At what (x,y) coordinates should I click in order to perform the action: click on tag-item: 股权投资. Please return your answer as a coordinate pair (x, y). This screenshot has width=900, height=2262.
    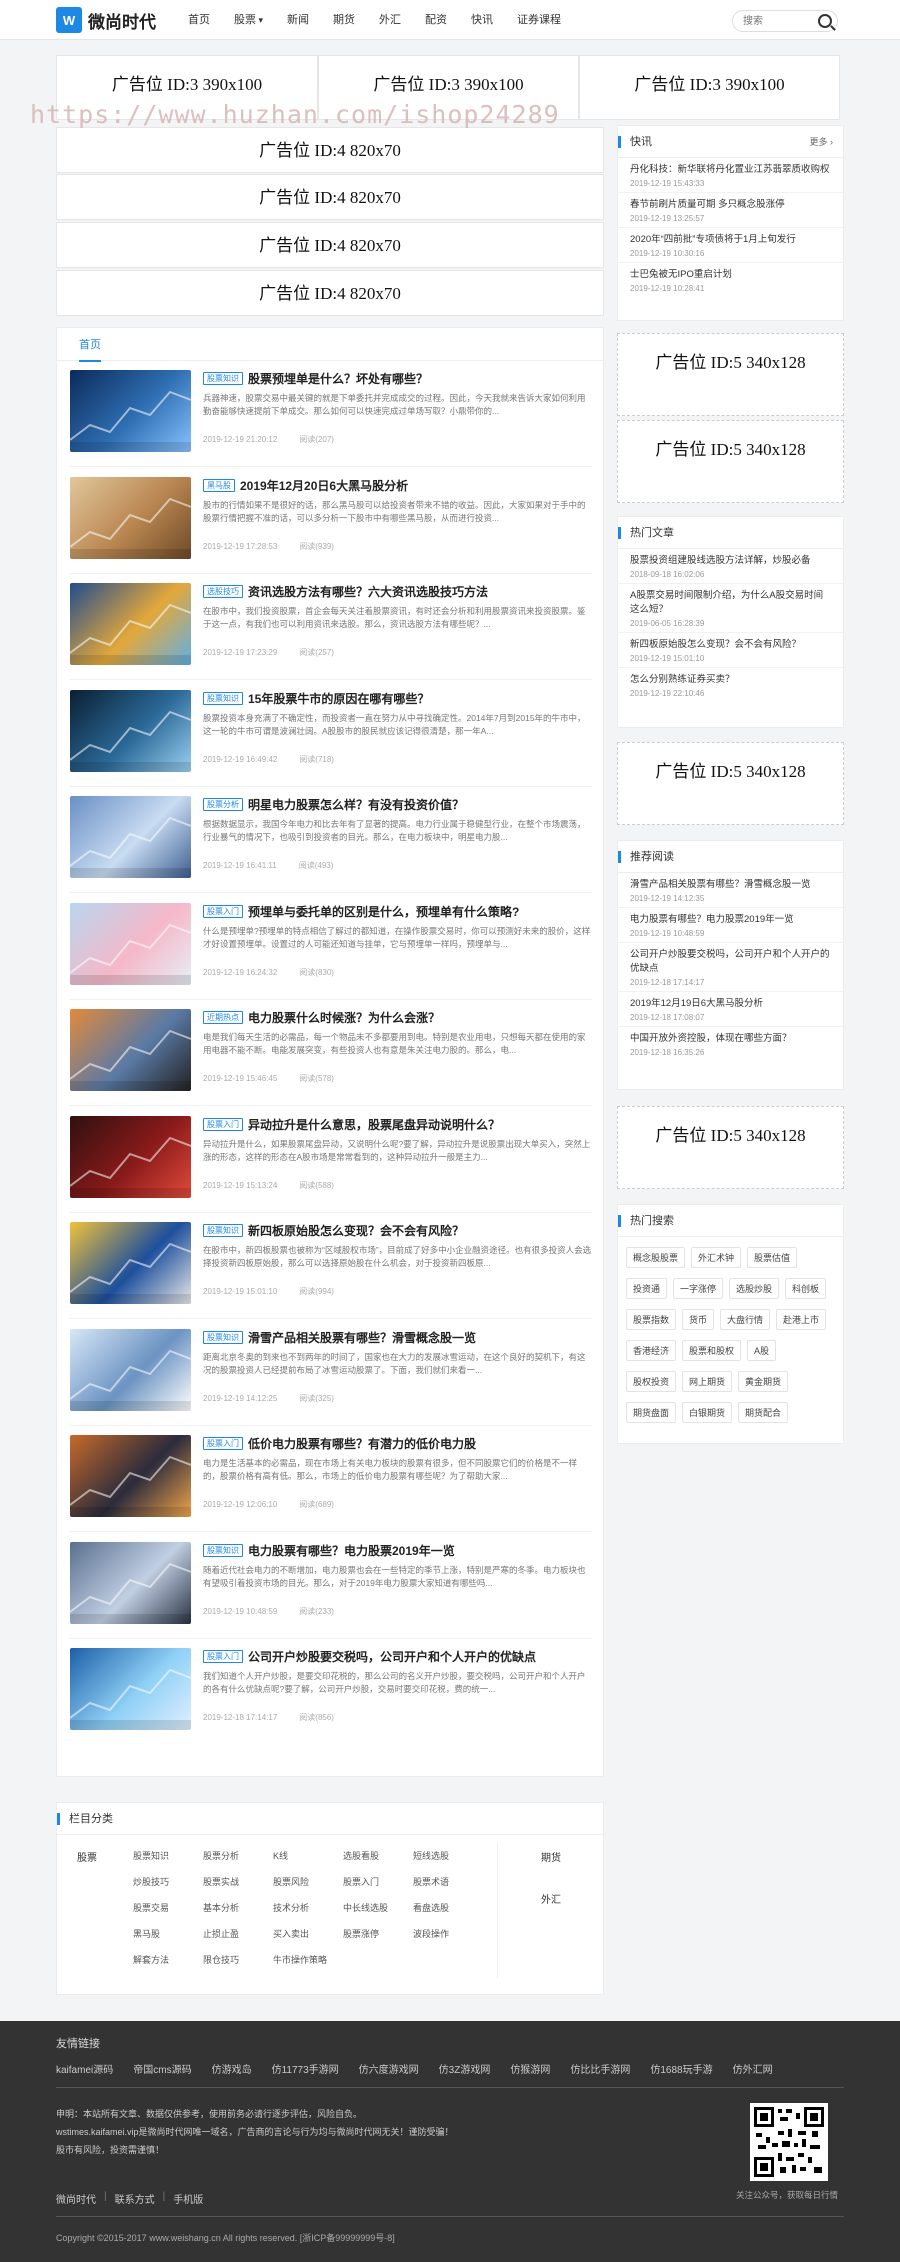
    Looking at the image, I should click on (651, 1381).